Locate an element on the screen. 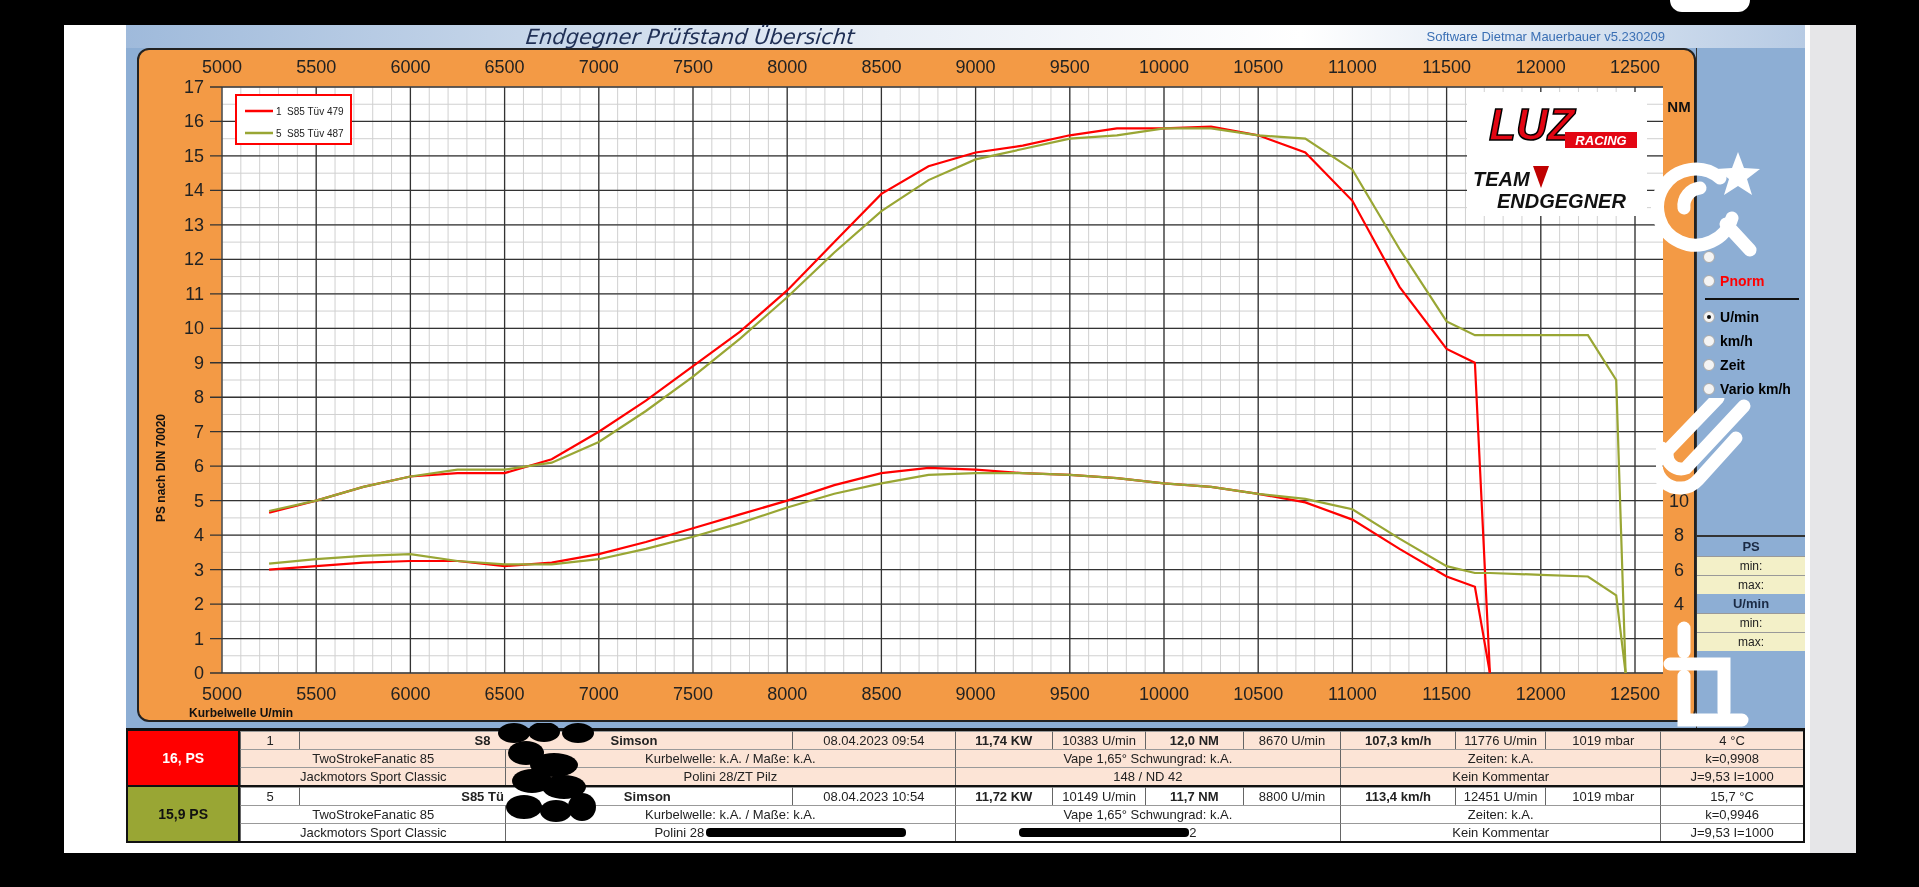  table-cell: 11,74 KW is located at coordinates (1003, 740).